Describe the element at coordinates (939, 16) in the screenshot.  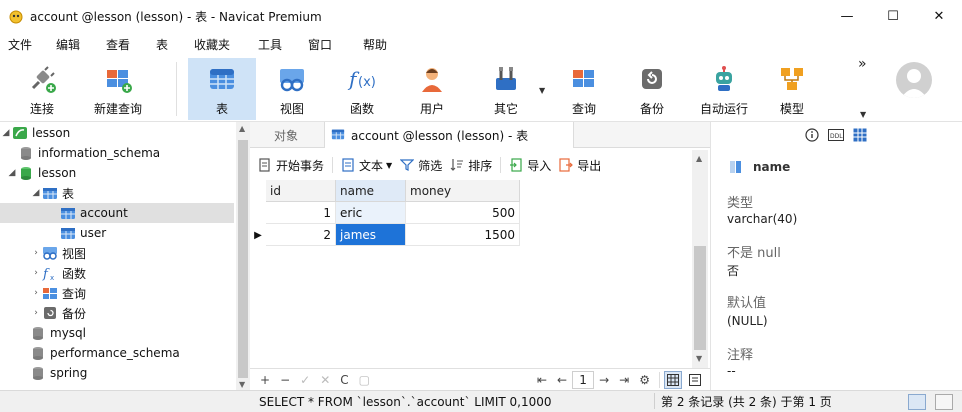
I see `close-button: ✕` at that location.